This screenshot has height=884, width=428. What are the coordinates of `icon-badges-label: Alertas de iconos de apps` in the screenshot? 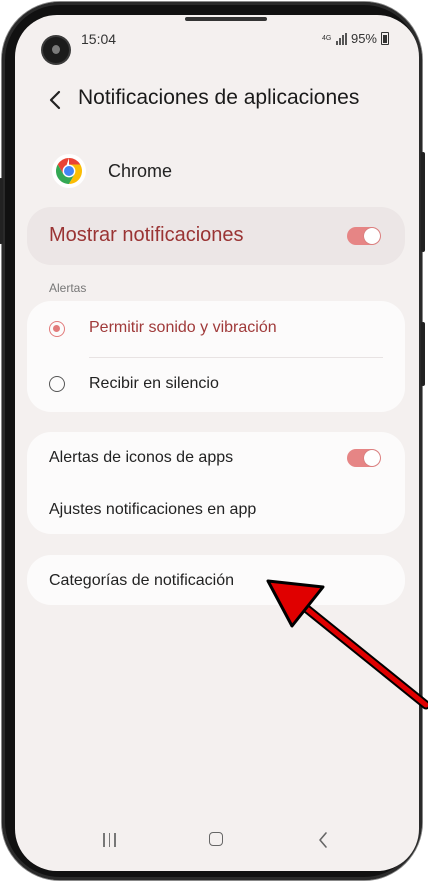 It's located at (141, 457).